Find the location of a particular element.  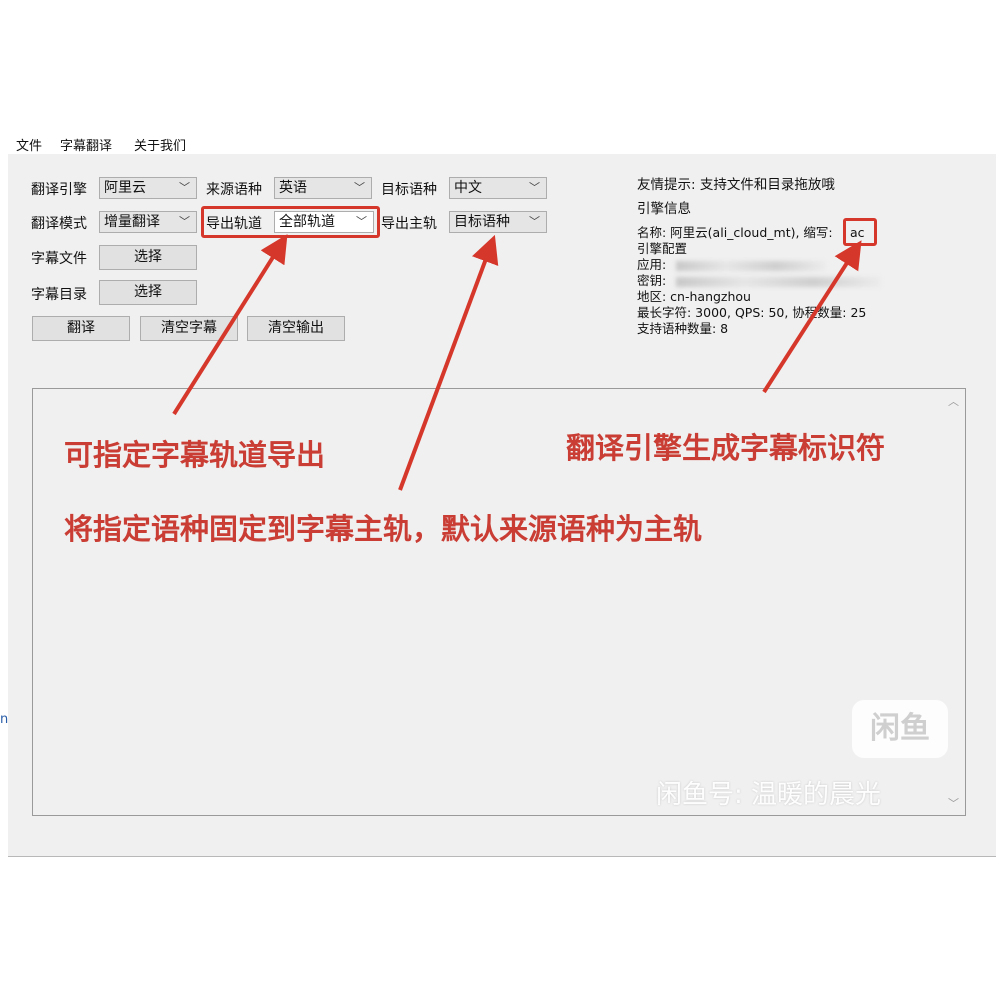

mode-label: 翻译模式 is located at coordinates (59, 224).